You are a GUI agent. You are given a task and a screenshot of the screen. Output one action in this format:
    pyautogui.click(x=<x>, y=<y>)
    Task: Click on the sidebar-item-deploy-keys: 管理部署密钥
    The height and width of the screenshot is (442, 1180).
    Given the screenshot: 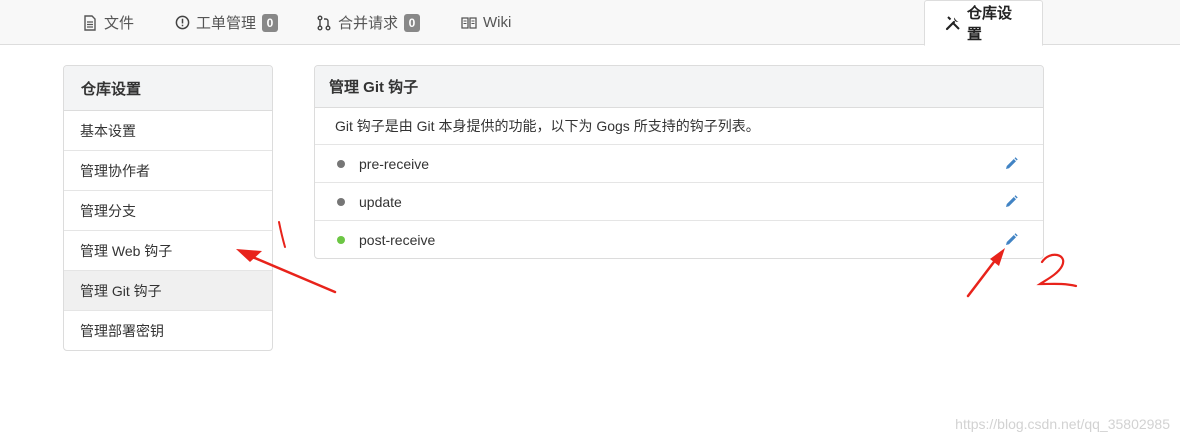 What is the action you would take?
    pyautogui.click(x=168, y=330)
    